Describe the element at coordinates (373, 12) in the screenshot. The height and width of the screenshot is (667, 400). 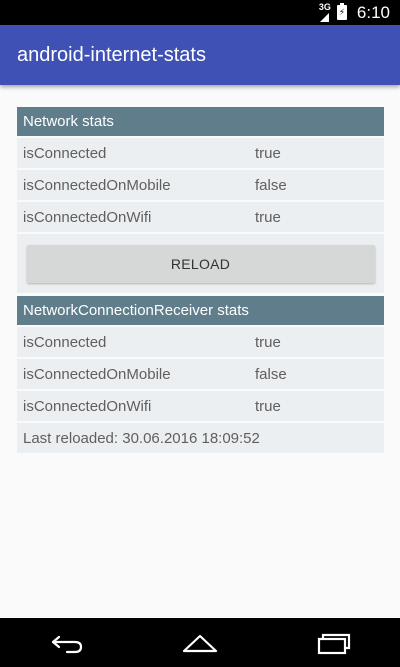
I see `status-time: 6:10` at that location.